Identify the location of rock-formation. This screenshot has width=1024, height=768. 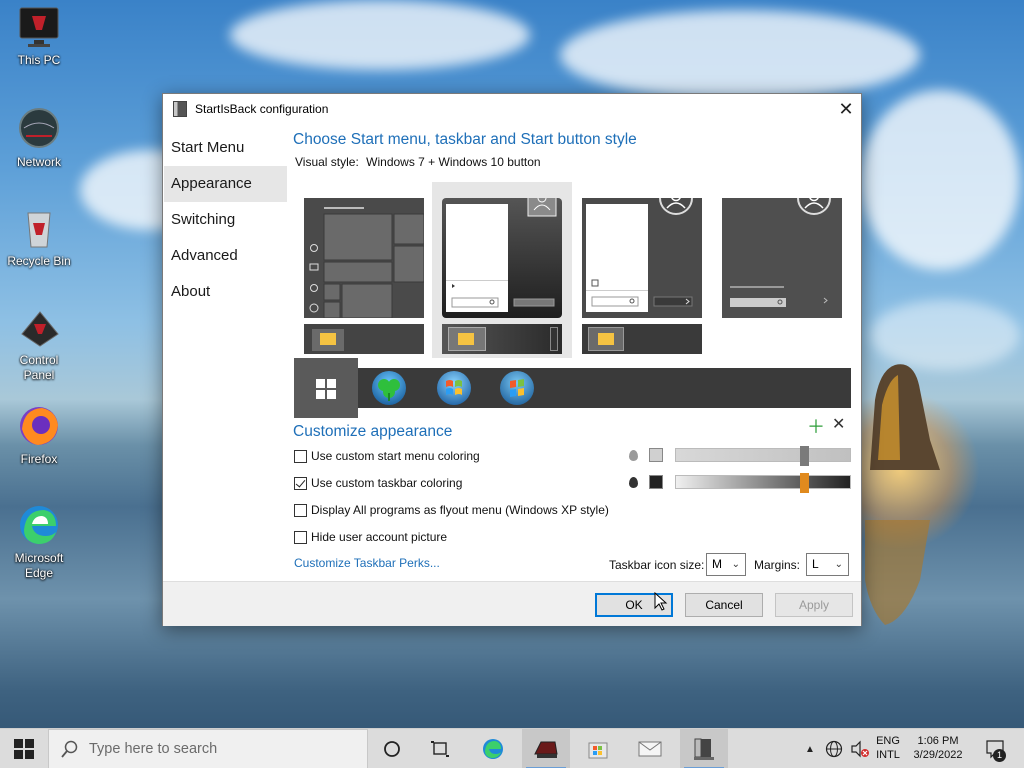
(905, 417).